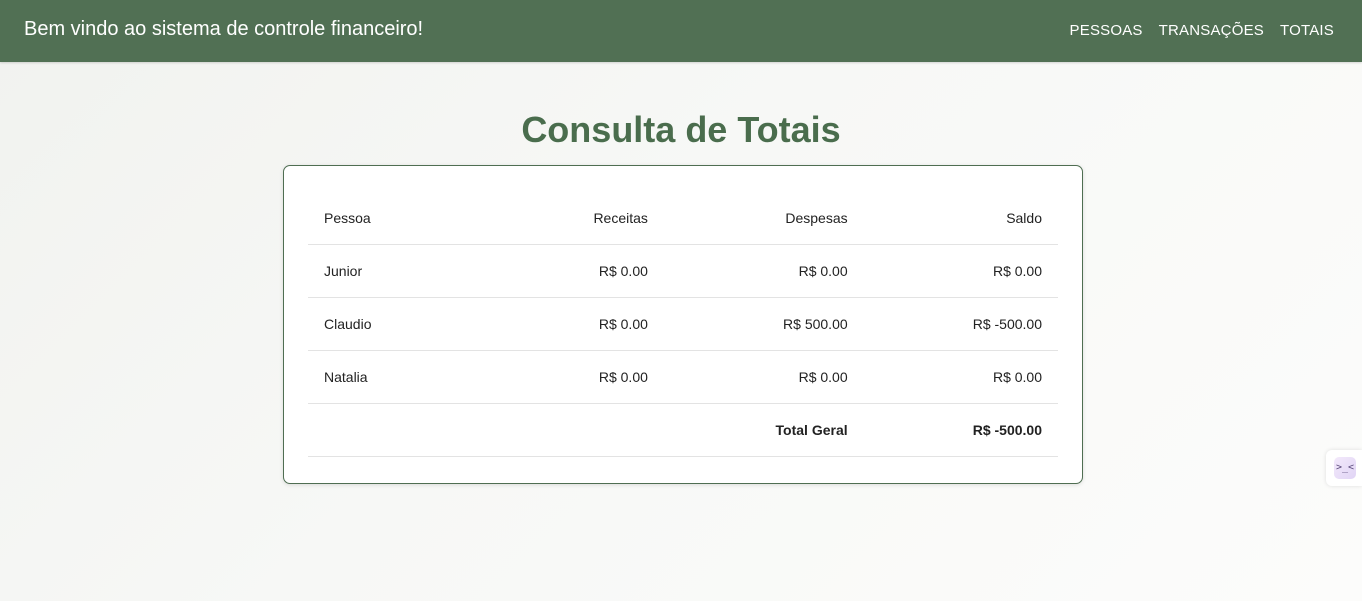 The image size is (1362, 601). What do you see at coordinates (960, 430) in the screenshot?
I see `total-value: R$ -500.00` at bounding box center [960, 430].